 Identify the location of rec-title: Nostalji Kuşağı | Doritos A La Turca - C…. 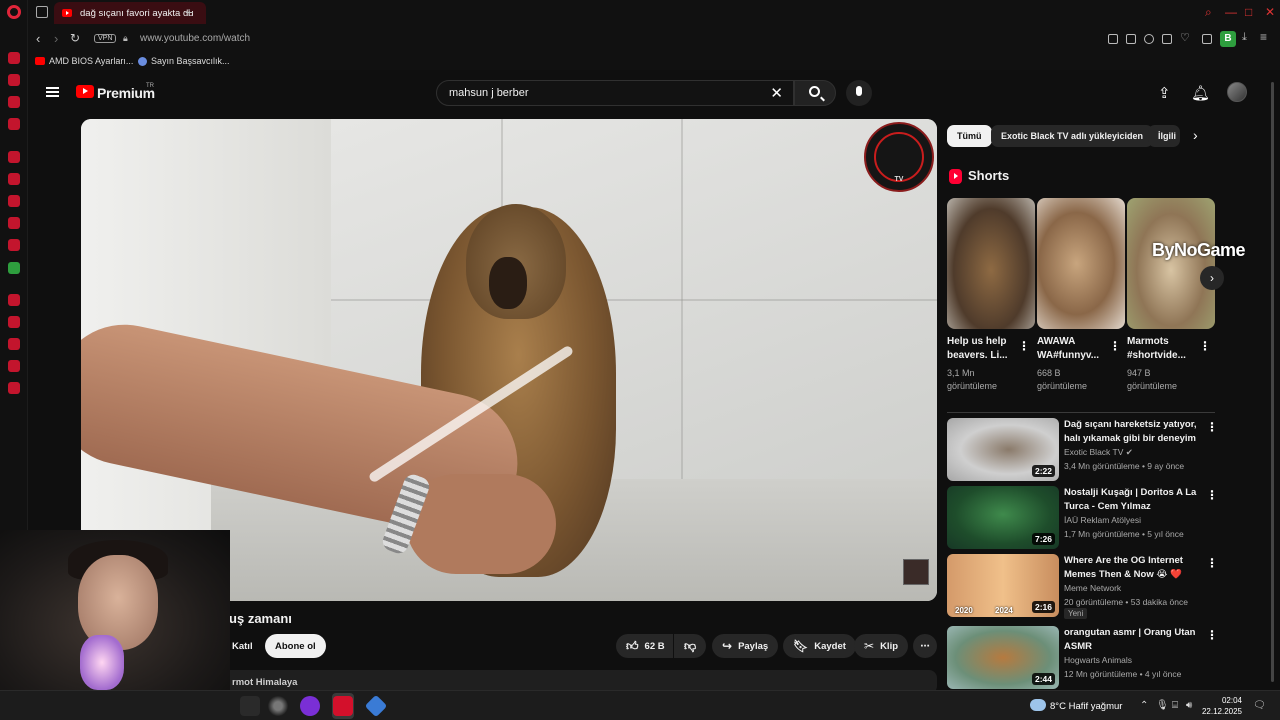
(1134, 499).